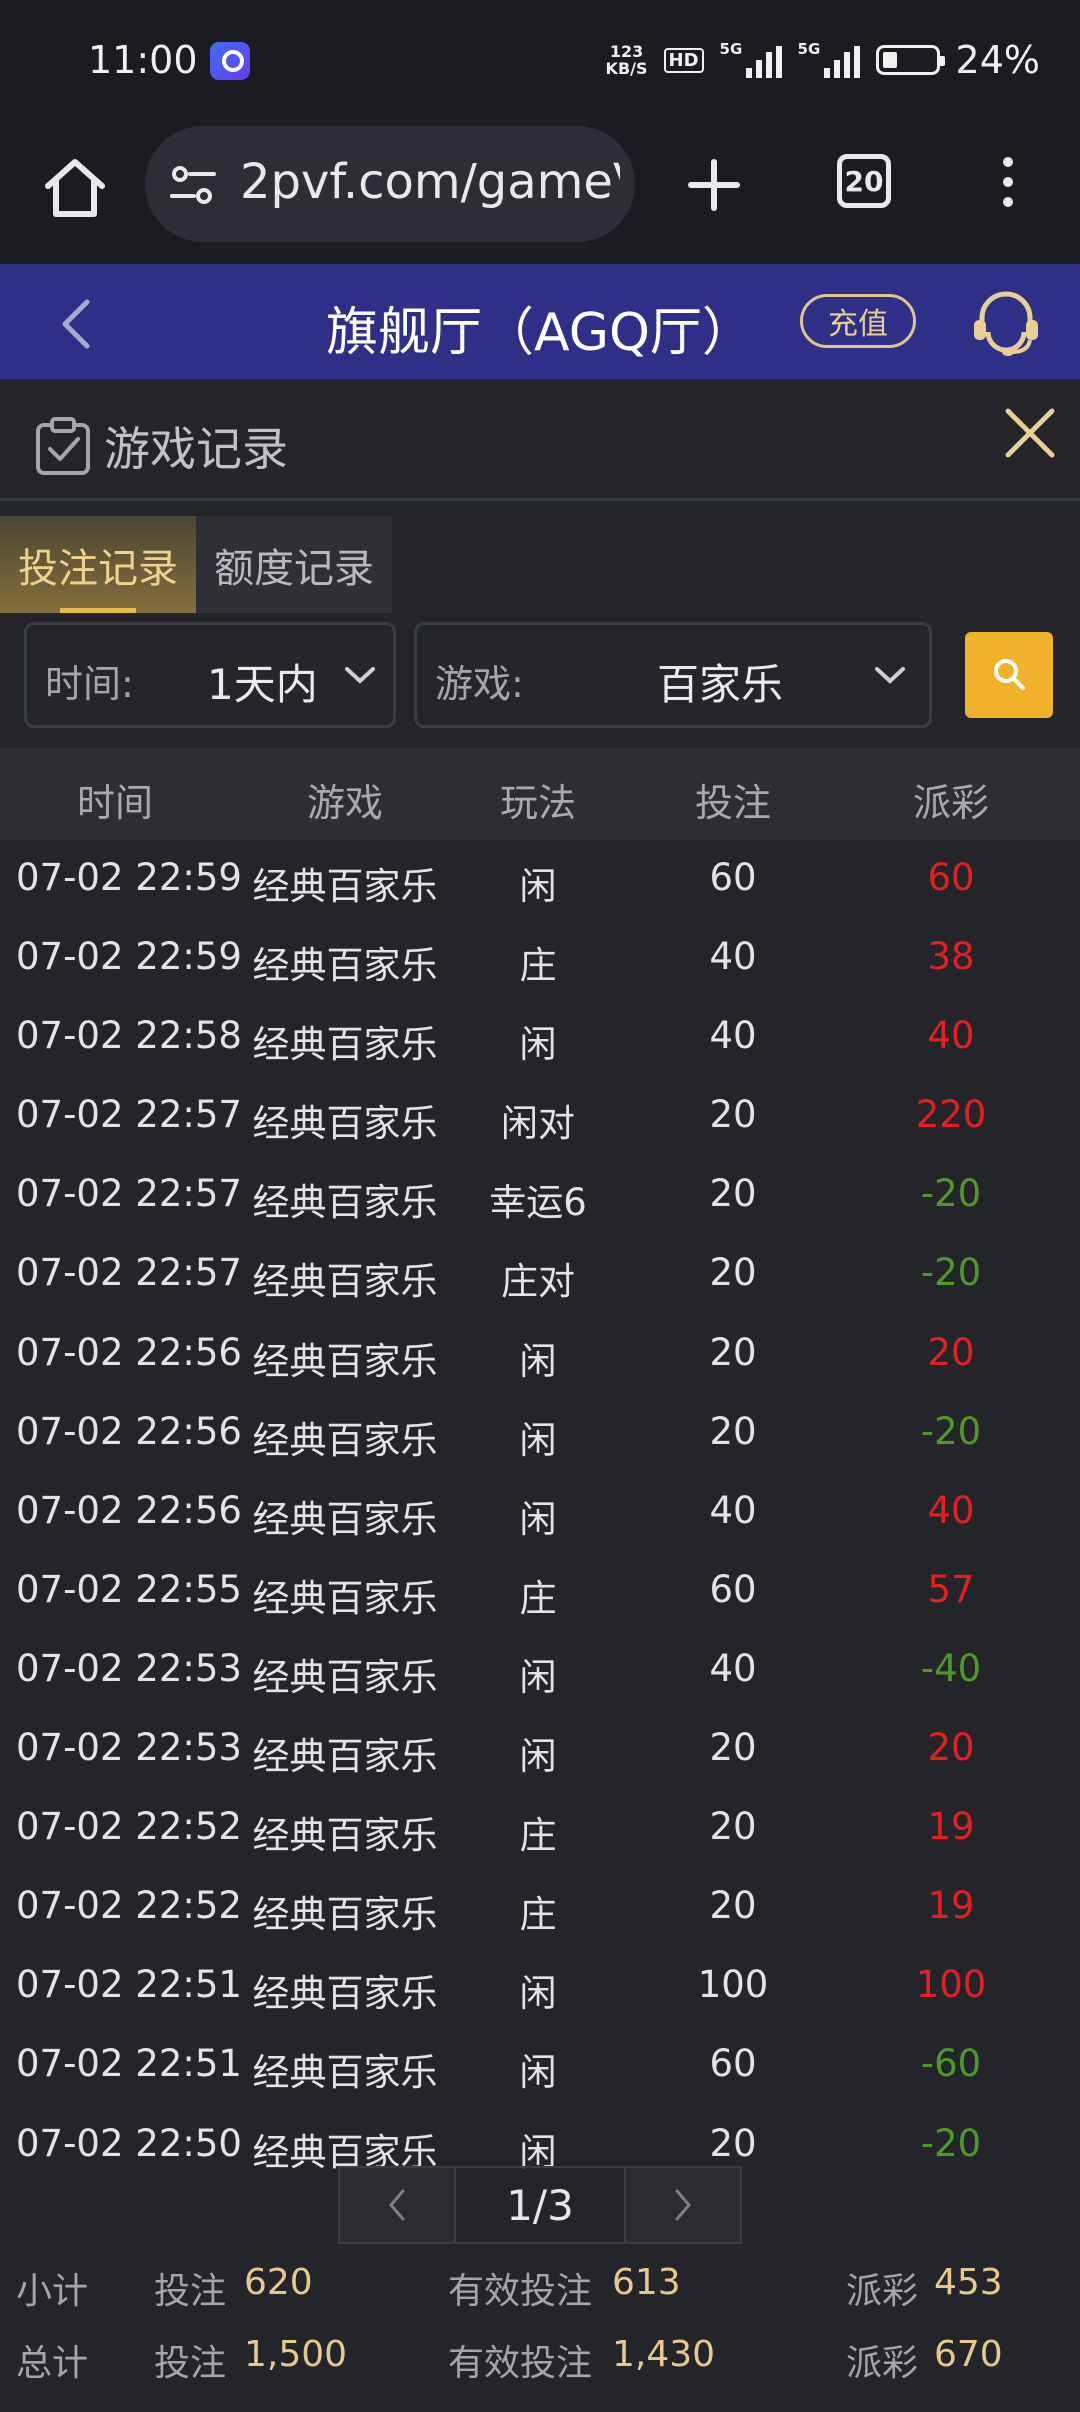 The image size is (1080, 2412). What do you see at coordinates (858, 321) in the screenshot?
I see `recharge-button: 充值` at bounding box center [858, 321].